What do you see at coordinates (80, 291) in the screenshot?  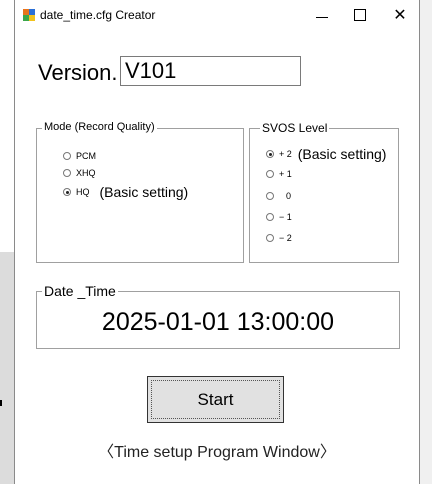 I see `date-time-legend: Date _Time` at bounding box center [80, 291].